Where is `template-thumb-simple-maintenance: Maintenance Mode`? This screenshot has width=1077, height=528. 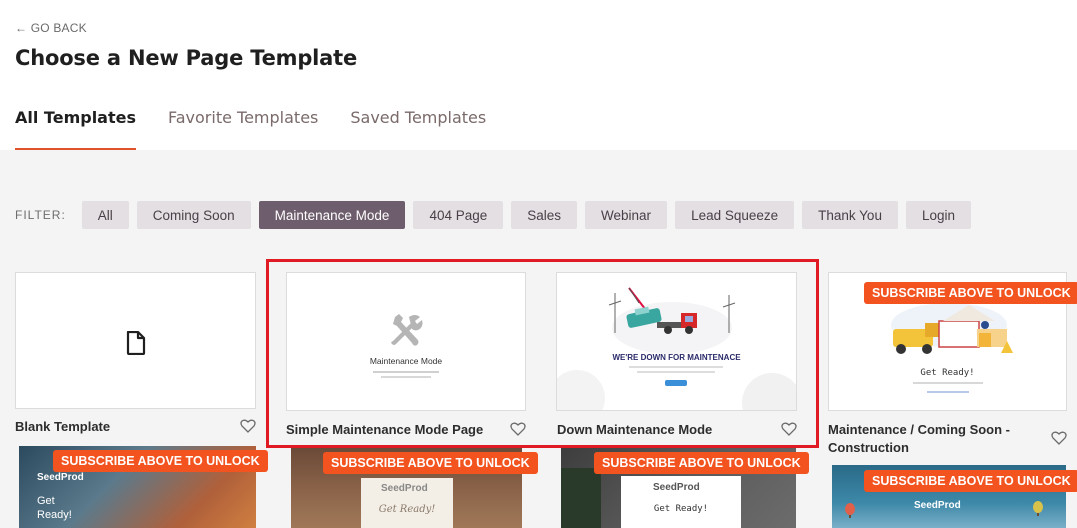 template-thumb-simple-maintenance: Maintenance Mode is located at coordinates (406, 341).